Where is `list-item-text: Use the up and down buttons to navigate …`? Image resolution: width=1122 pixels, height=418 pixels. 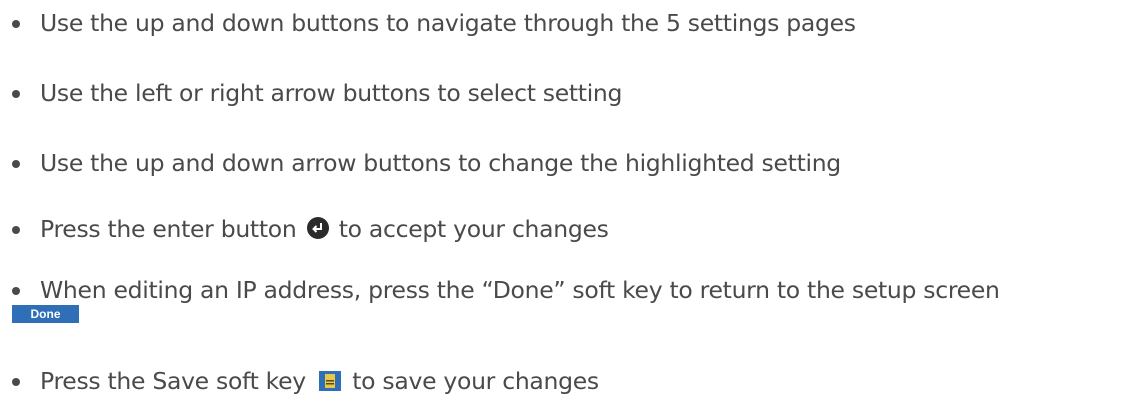 list-item-text: Use the up and down buttons to navigate … is located at coordinates (448, 23).